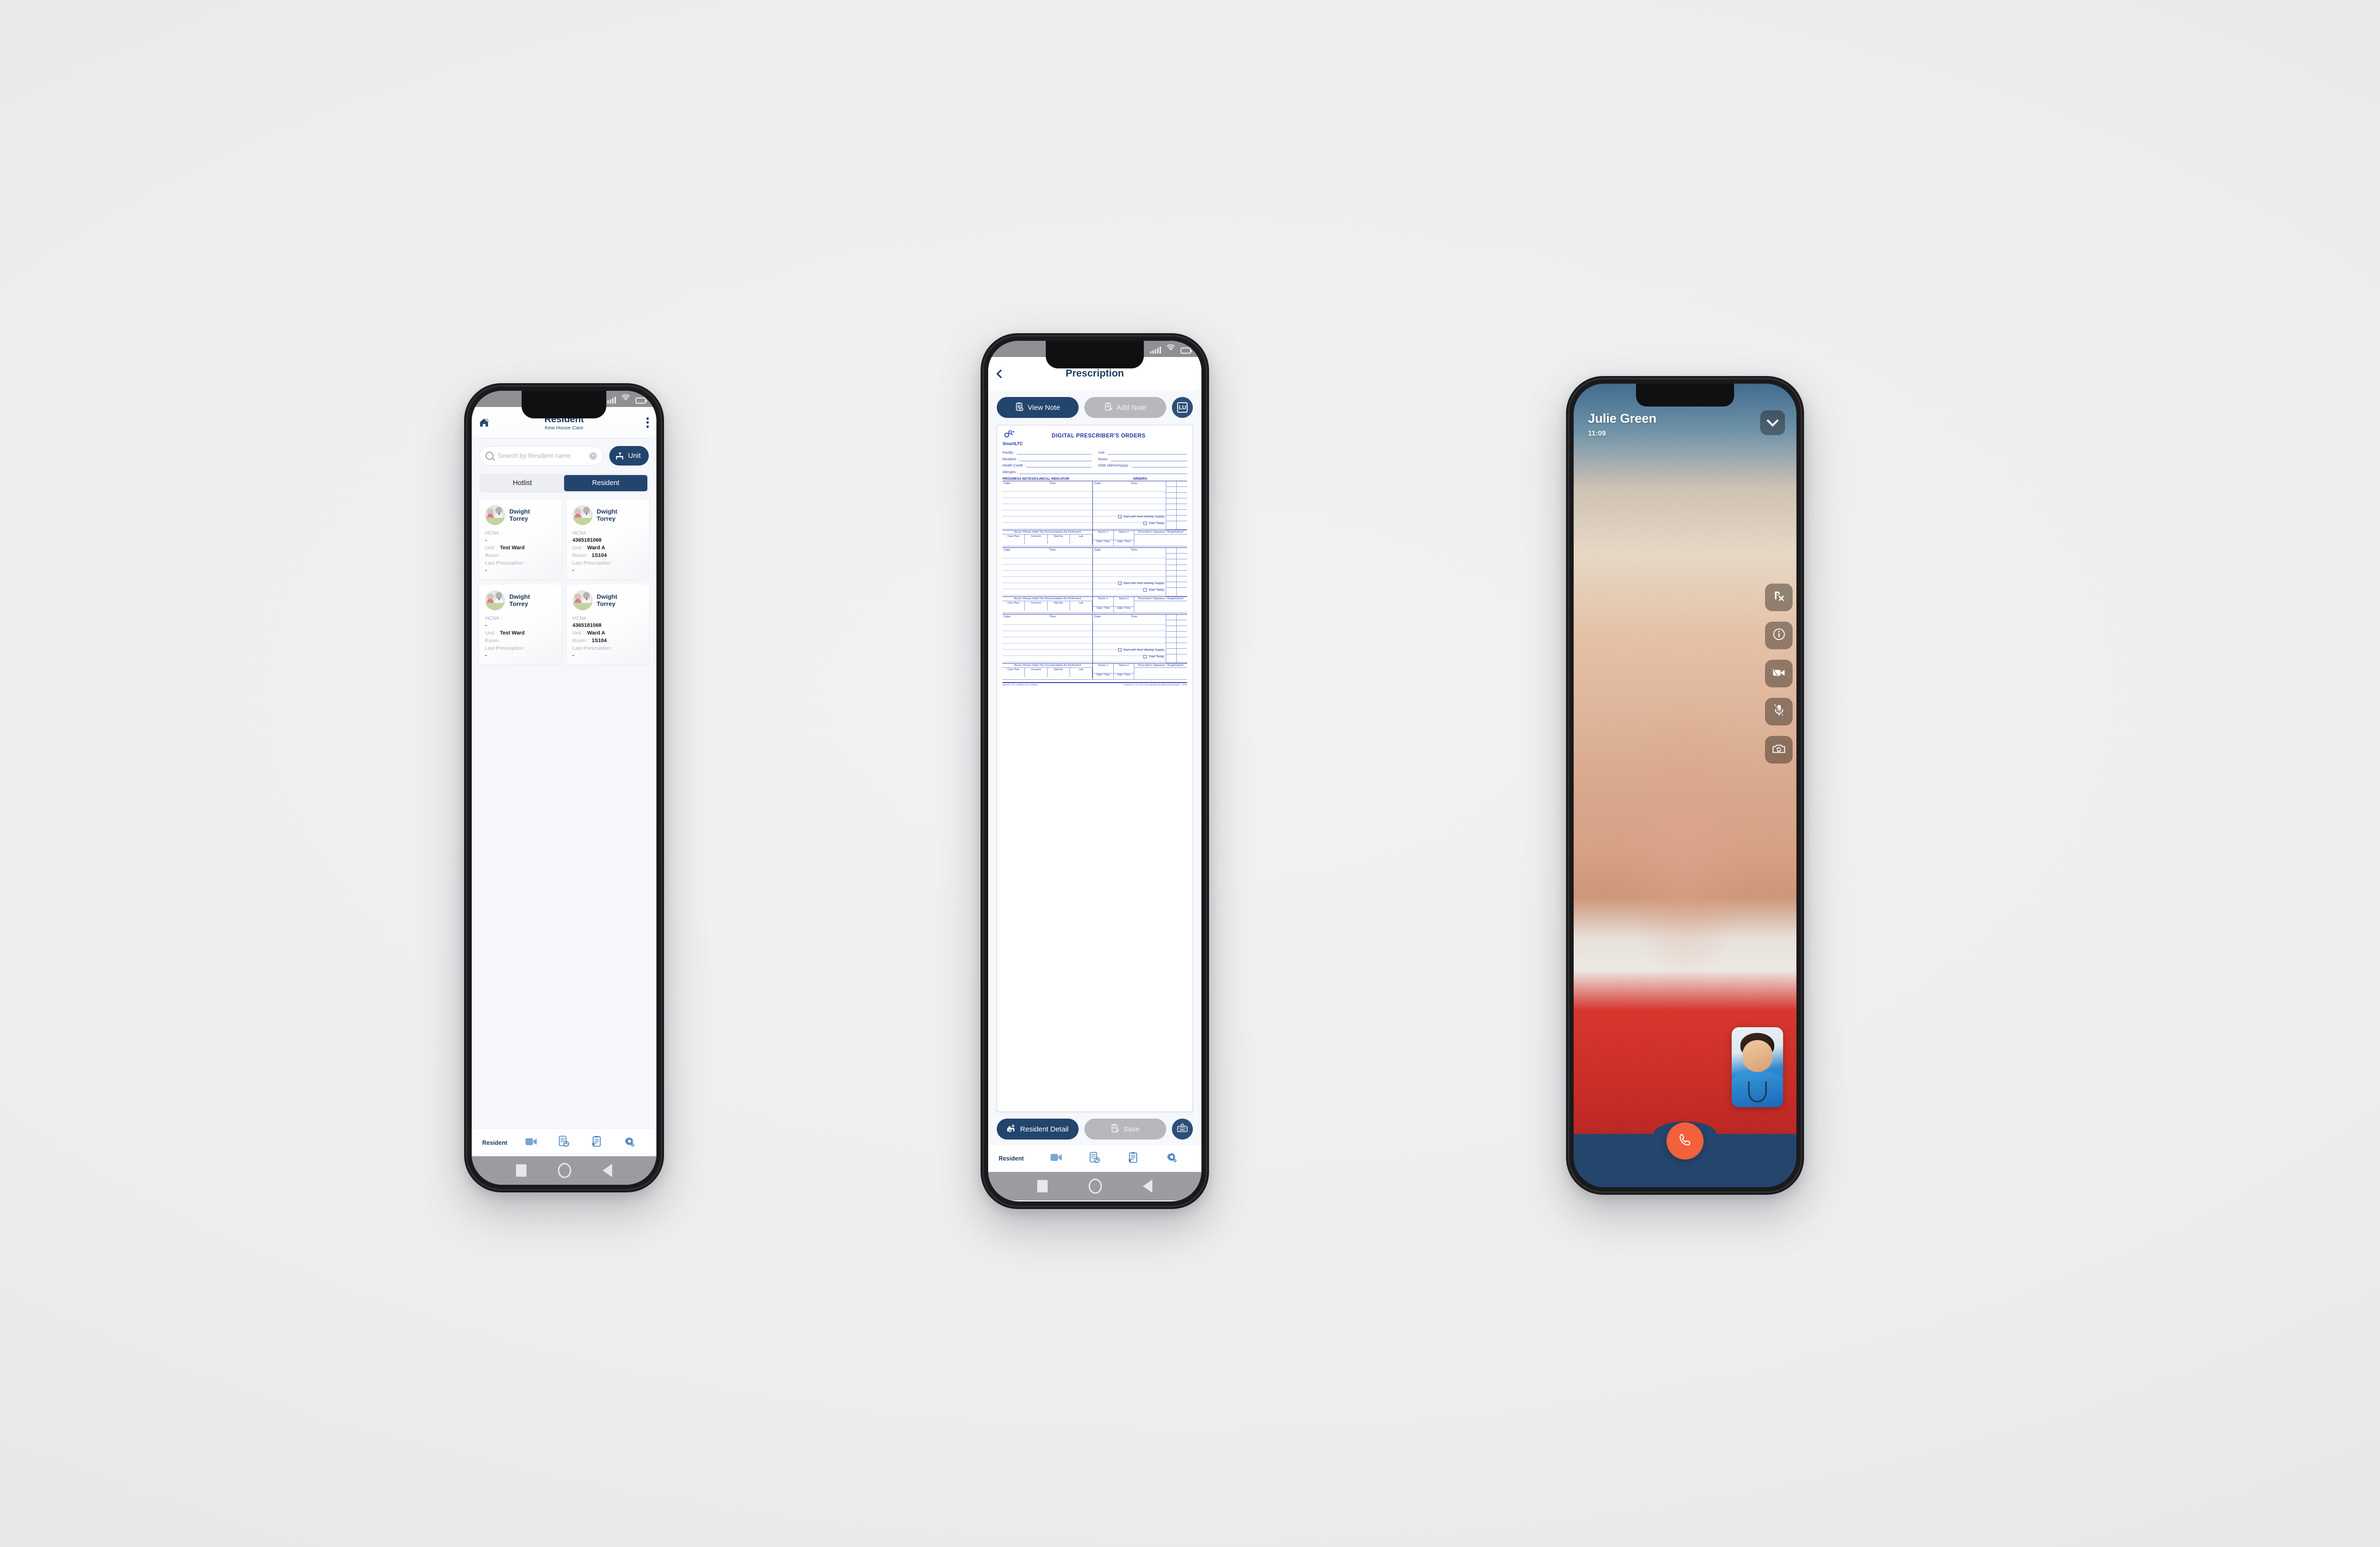 This screenshot has height=1547, width=2380. Describe the element at coordinates (1125, 1129) in the screenshot. I see `save-button: Save` at that location.